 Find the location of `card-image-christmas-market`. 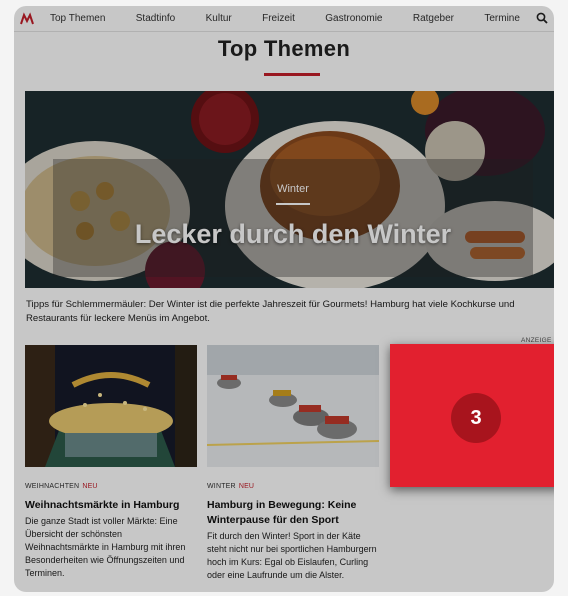

card-image-christmas-market is located at coordinates (111, 406).